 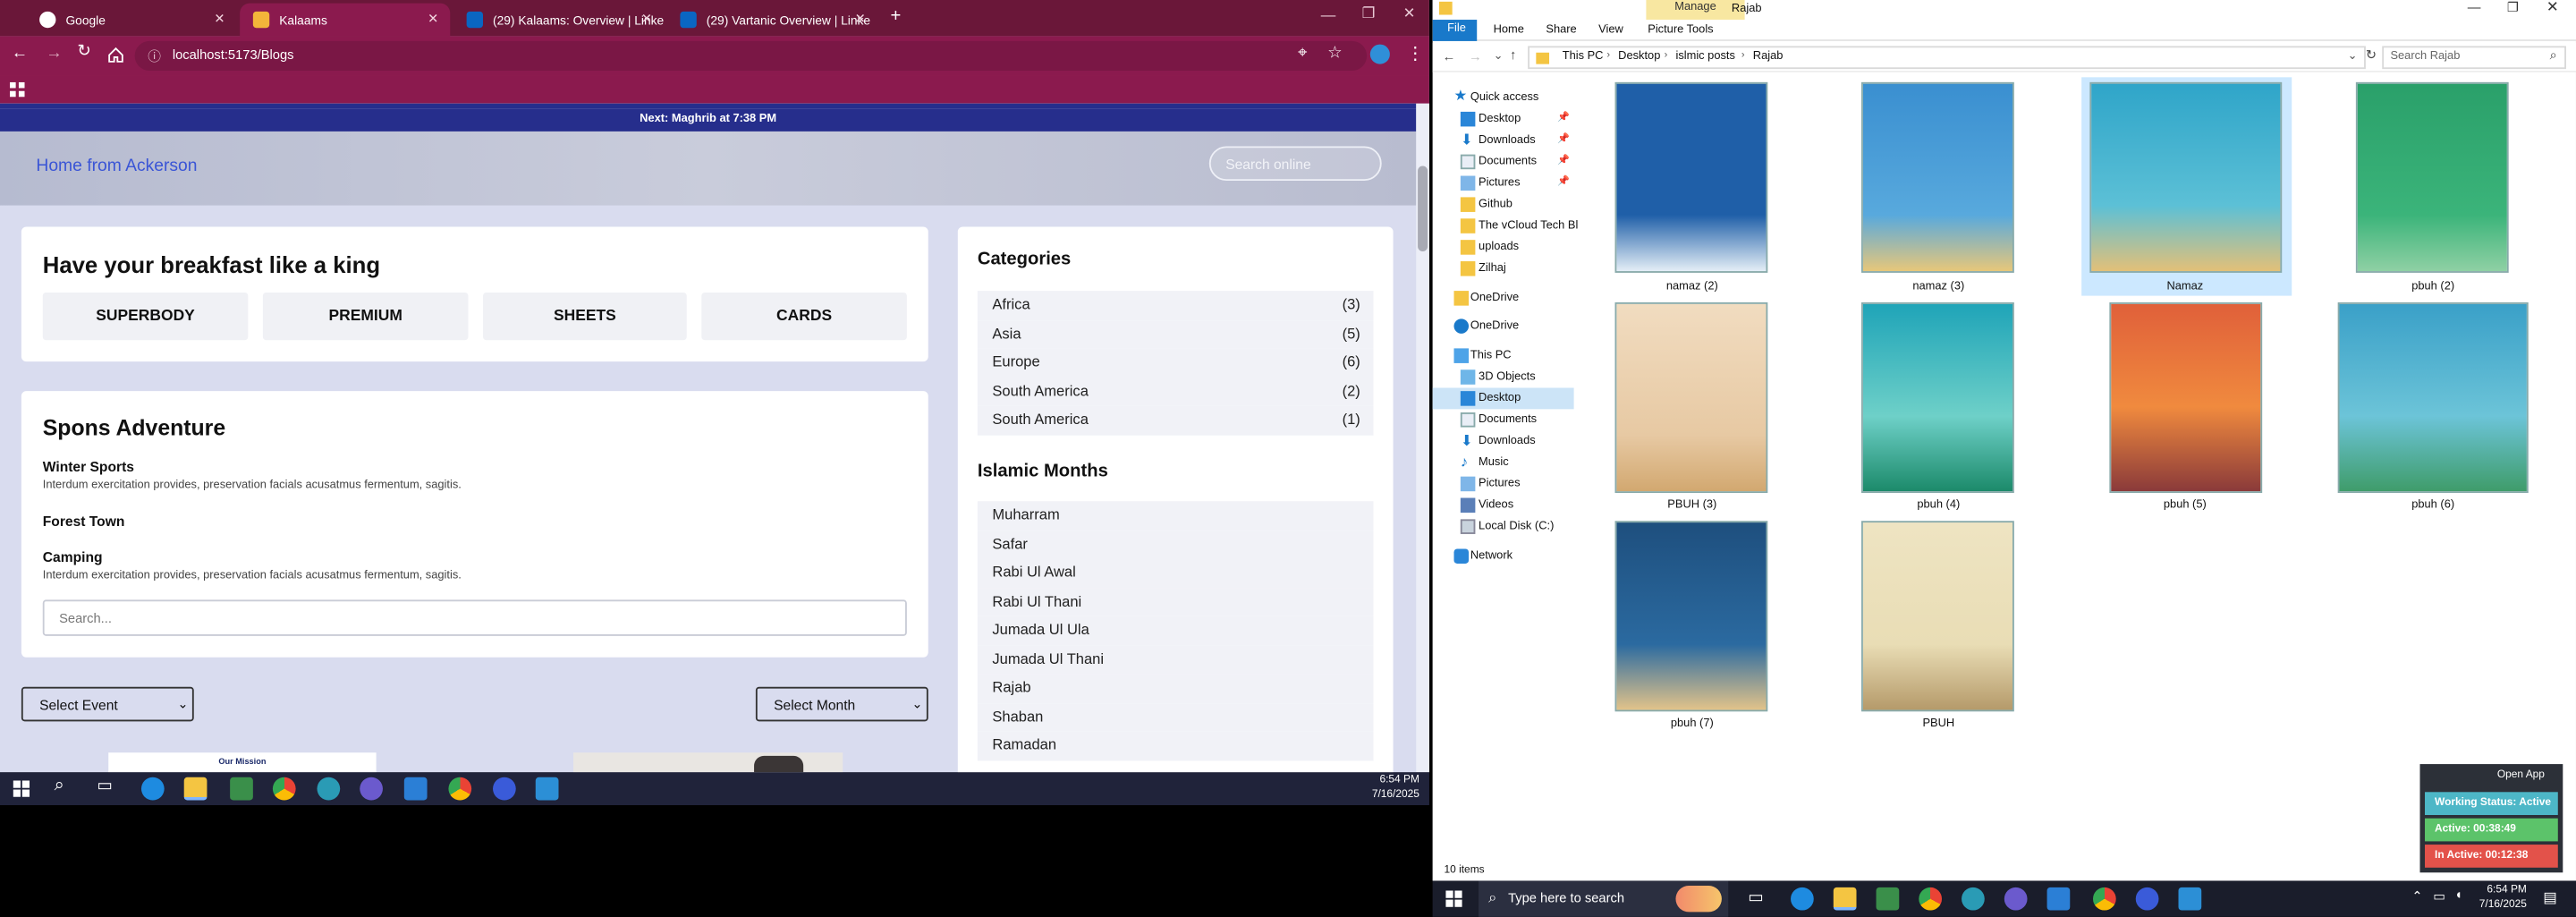 What do you see at coordinates (345, 20) in the screenshot?
I see `tab-kalaams: Kalaams ✕` at bounding box center [345, 20].